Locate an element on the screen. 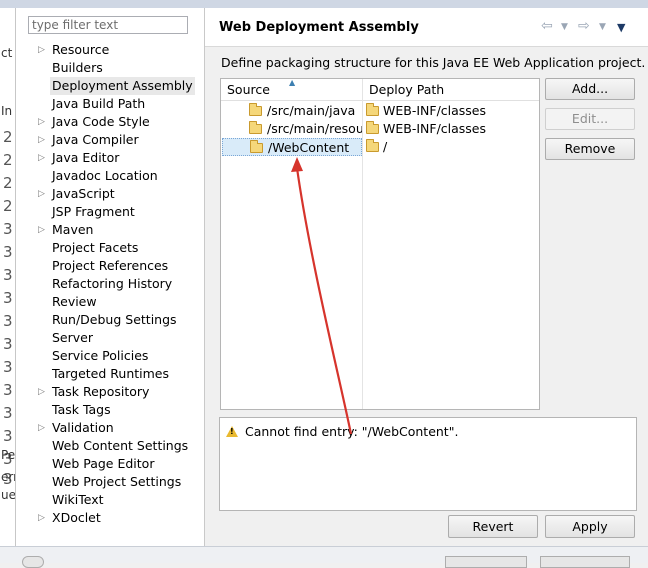 This screenshot has height=568, width=648. remove-button: Remove is located at coordinates (590, 149).